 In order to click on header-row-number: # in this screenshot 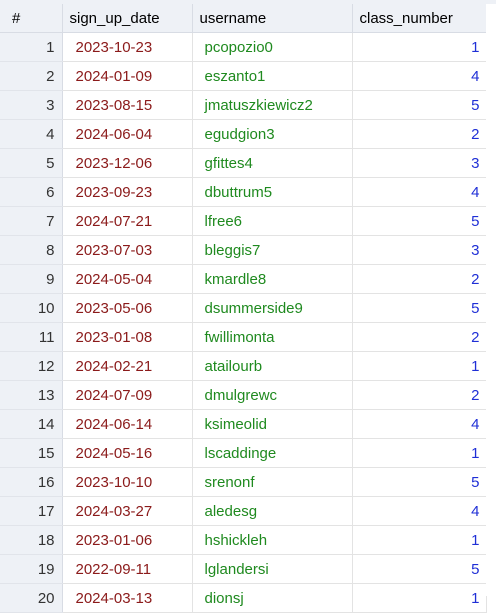, I will do `click(31, 18)`.